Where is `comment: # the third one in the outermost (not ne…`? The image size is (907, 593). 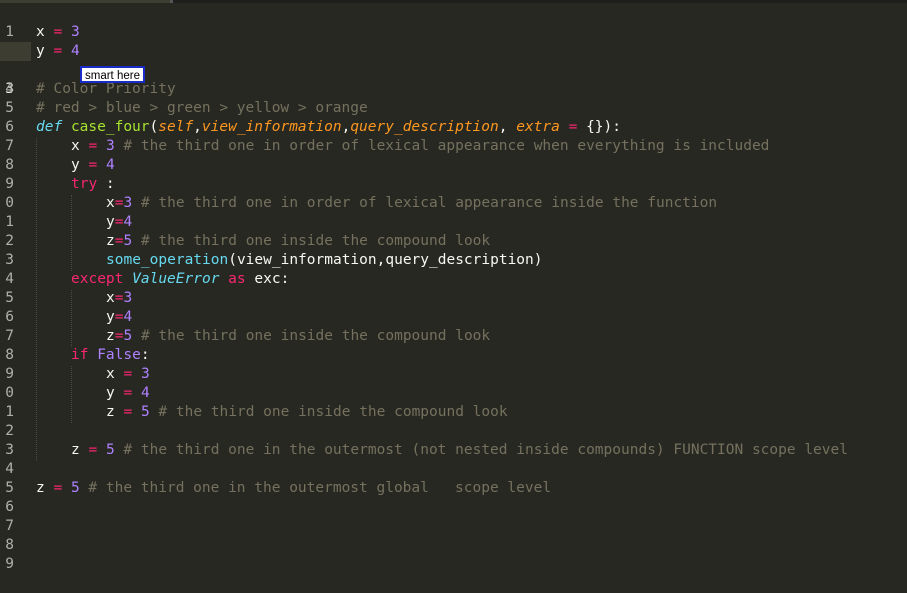 comment: # the third one in the outermost (not ne… is located at coordinates (485, 450).